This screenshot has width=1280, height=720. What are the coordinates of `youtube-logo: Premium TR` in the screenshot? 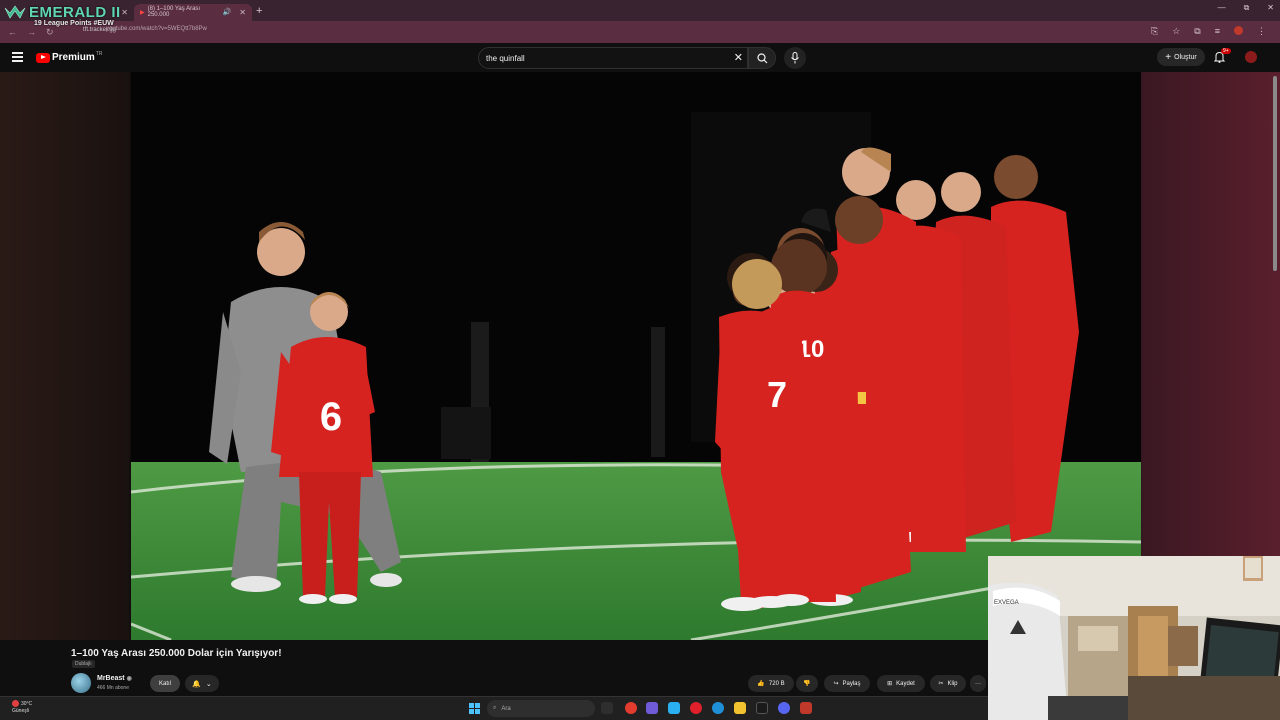 It's located at (69, 57).